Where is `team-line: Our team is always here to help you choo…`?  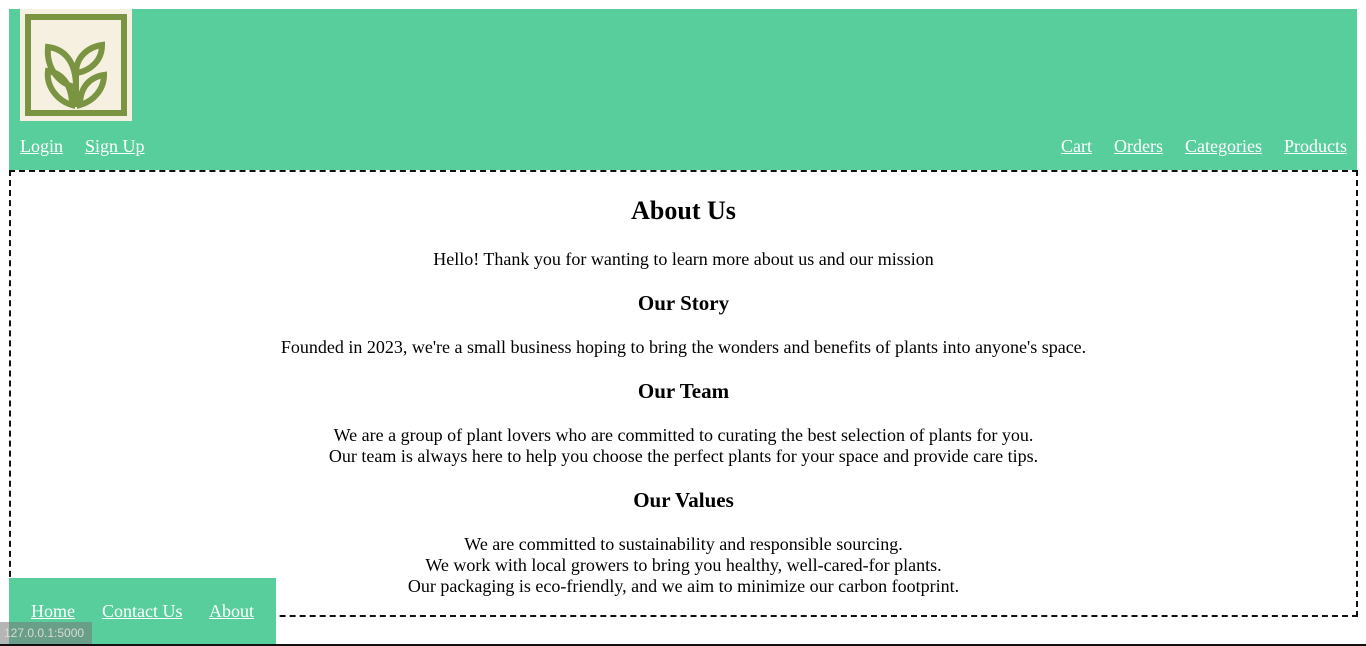
team-line: Our team is always here to help you choo… is located at coordinates (683, 456).